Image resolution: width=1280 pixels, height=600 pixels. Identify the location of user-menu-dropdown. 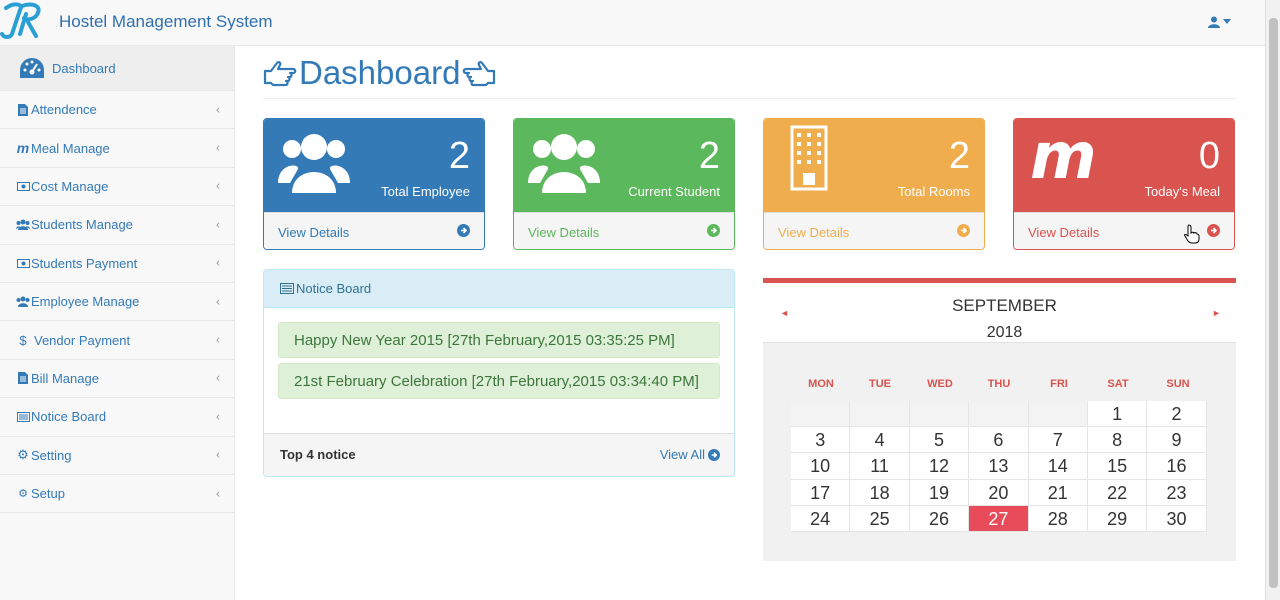
(1223, 22).